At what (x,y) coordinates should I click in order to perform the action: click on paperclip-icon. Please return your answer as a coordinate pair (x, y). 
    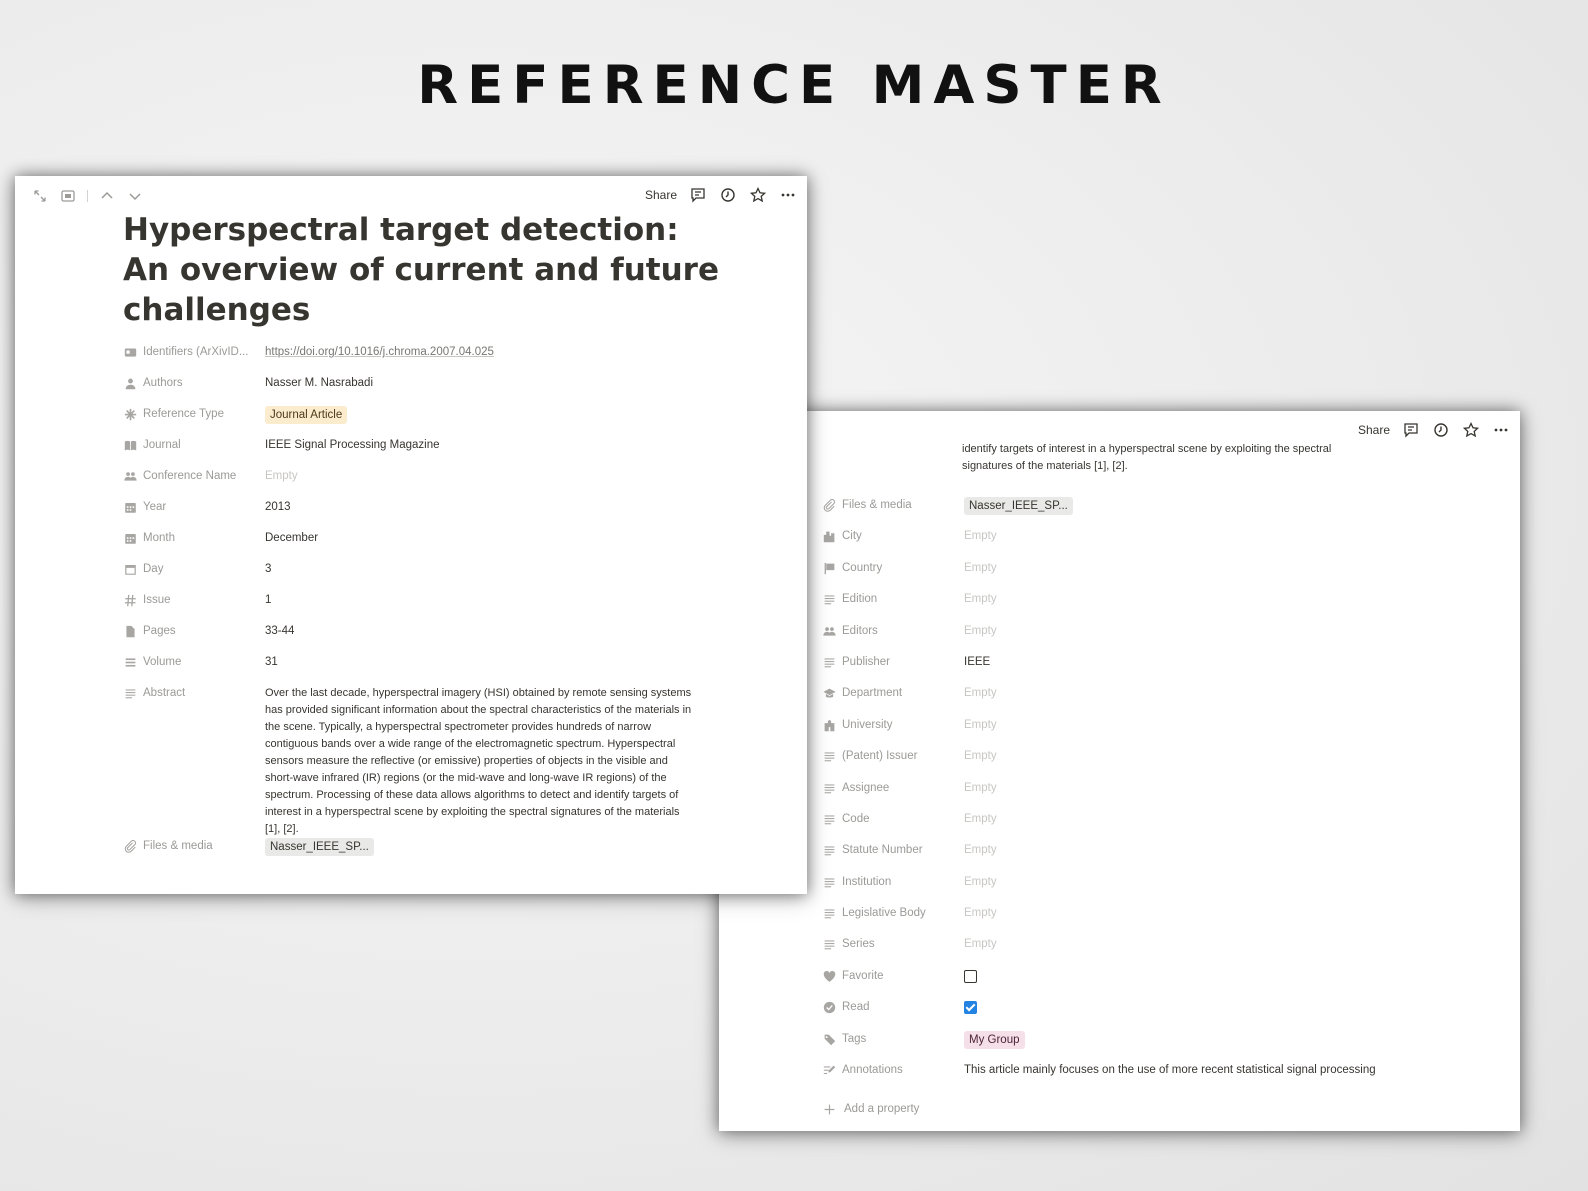
    Looking at the image, I should click on (130, 847).